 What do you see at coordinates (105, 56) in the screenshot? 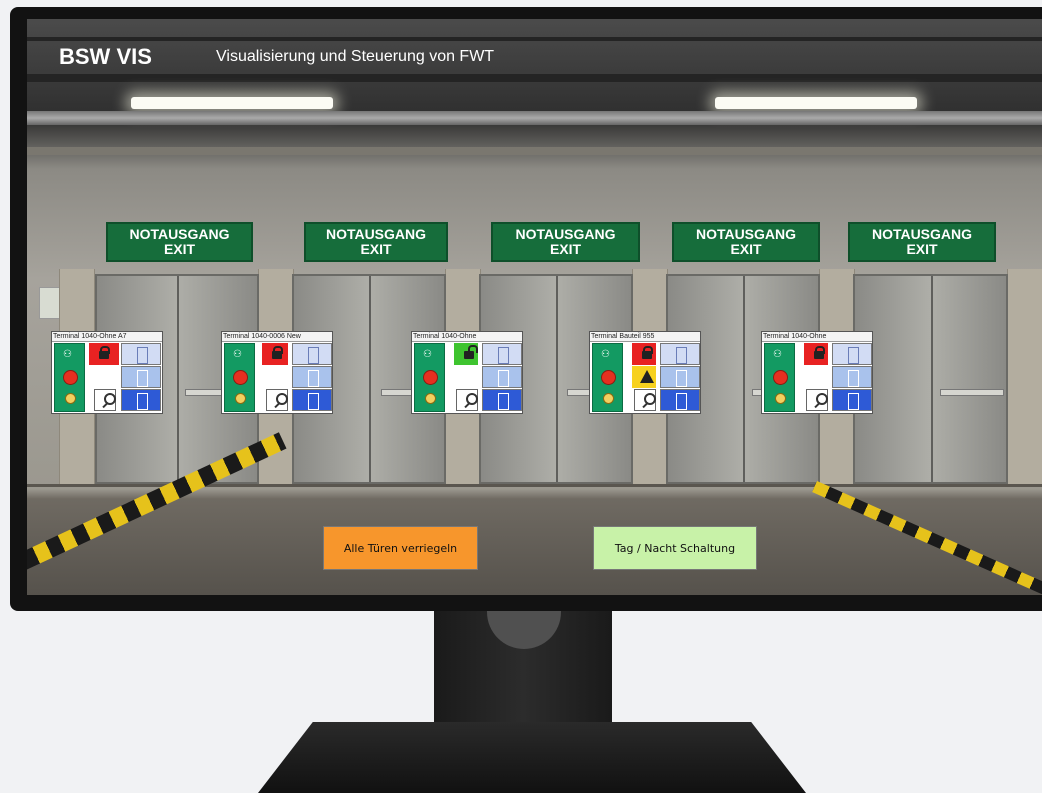
I see `app-title: BSW VIS` at bounding box center [105, 56].